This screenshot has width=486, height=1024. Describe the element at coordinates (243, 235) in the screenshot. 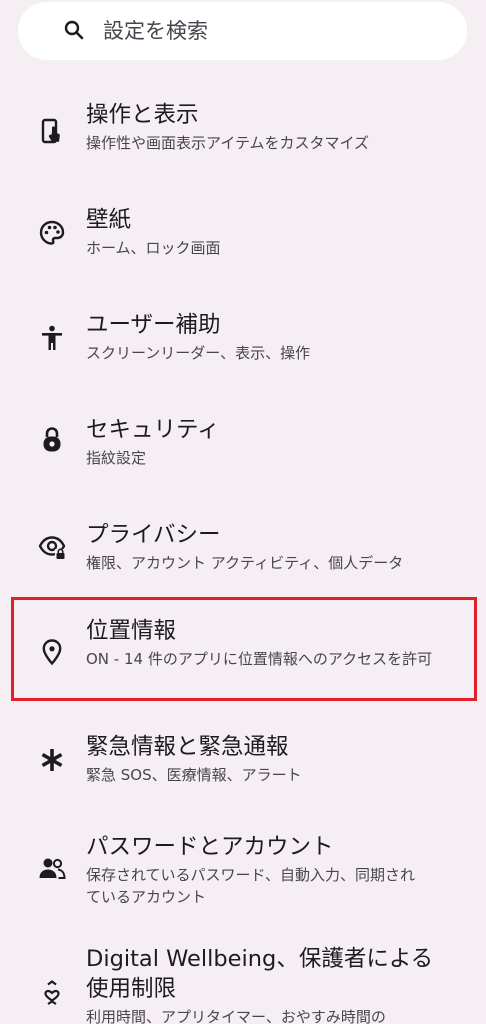

I see `settings-item-wallpaper: 壁紙 ホーム、ロック画面` at that location.